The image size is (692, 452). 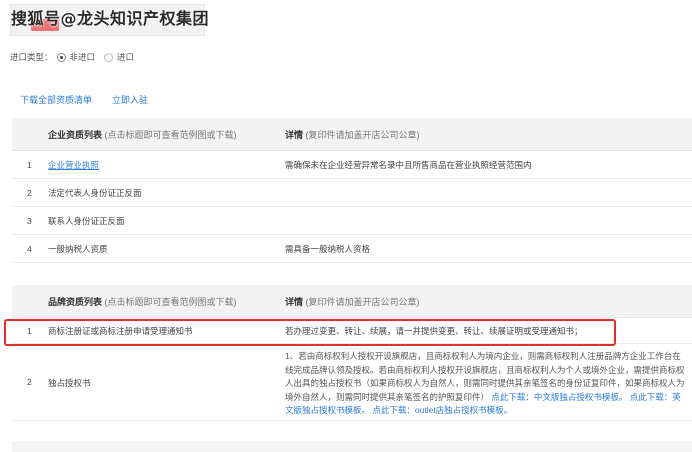 What do you see at coordinates (442, 410) in the screenshot?
I see `download-outlet-template-link: 点此下载：outlet店独占授权书模板。` at bounding box center [442, 410].